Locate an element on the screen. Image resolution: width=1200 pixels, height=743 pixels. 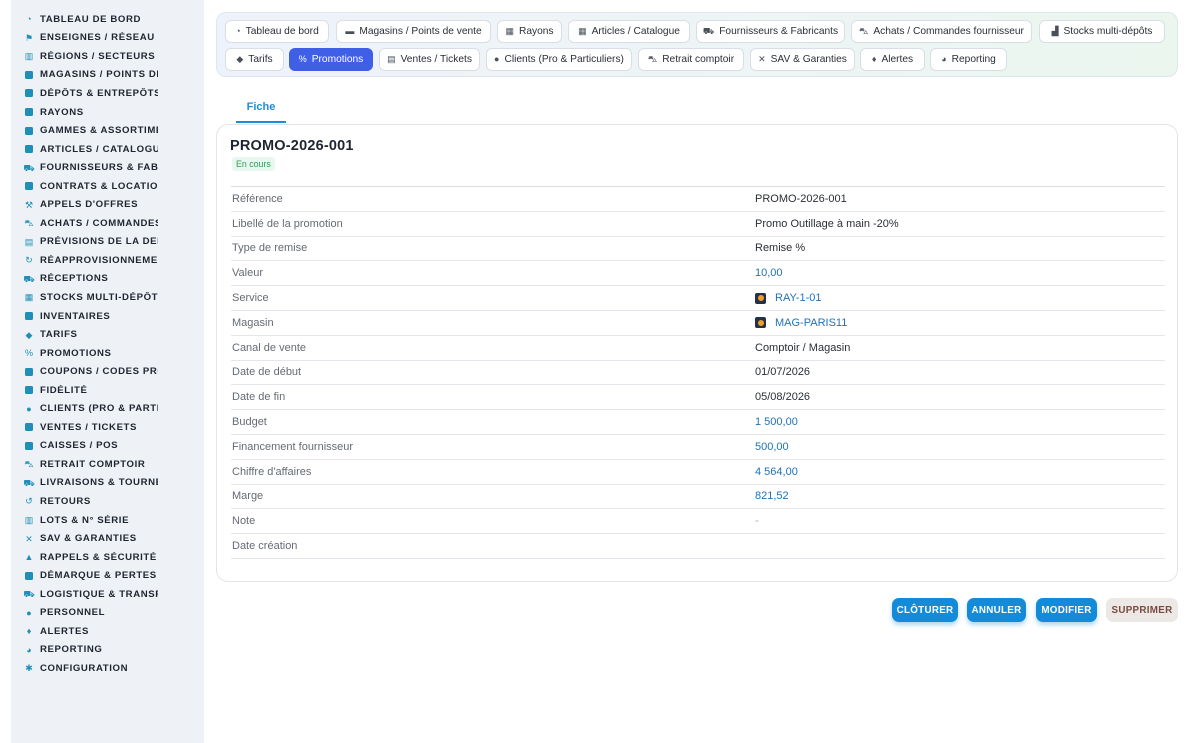
tab-articles: ▦ Articles / Catalogue is located at coordinates (629, 31).